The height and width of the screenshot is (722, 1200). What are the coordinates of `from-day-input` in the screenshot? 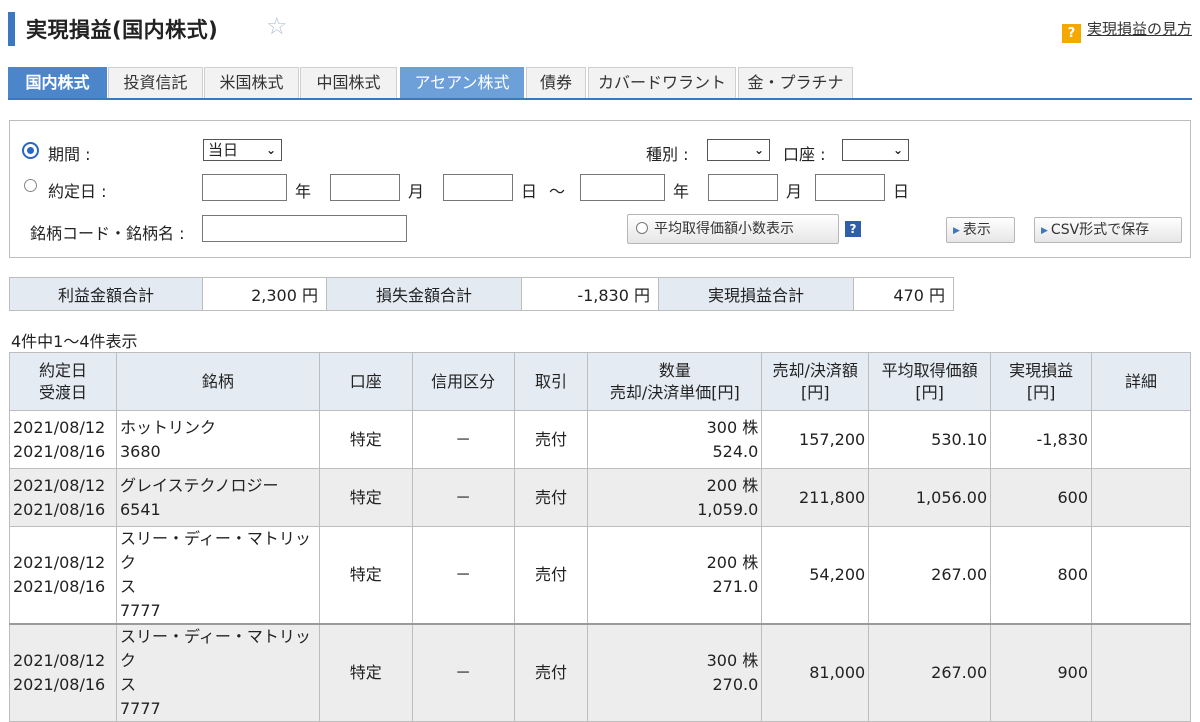 It's located at (478, 187).